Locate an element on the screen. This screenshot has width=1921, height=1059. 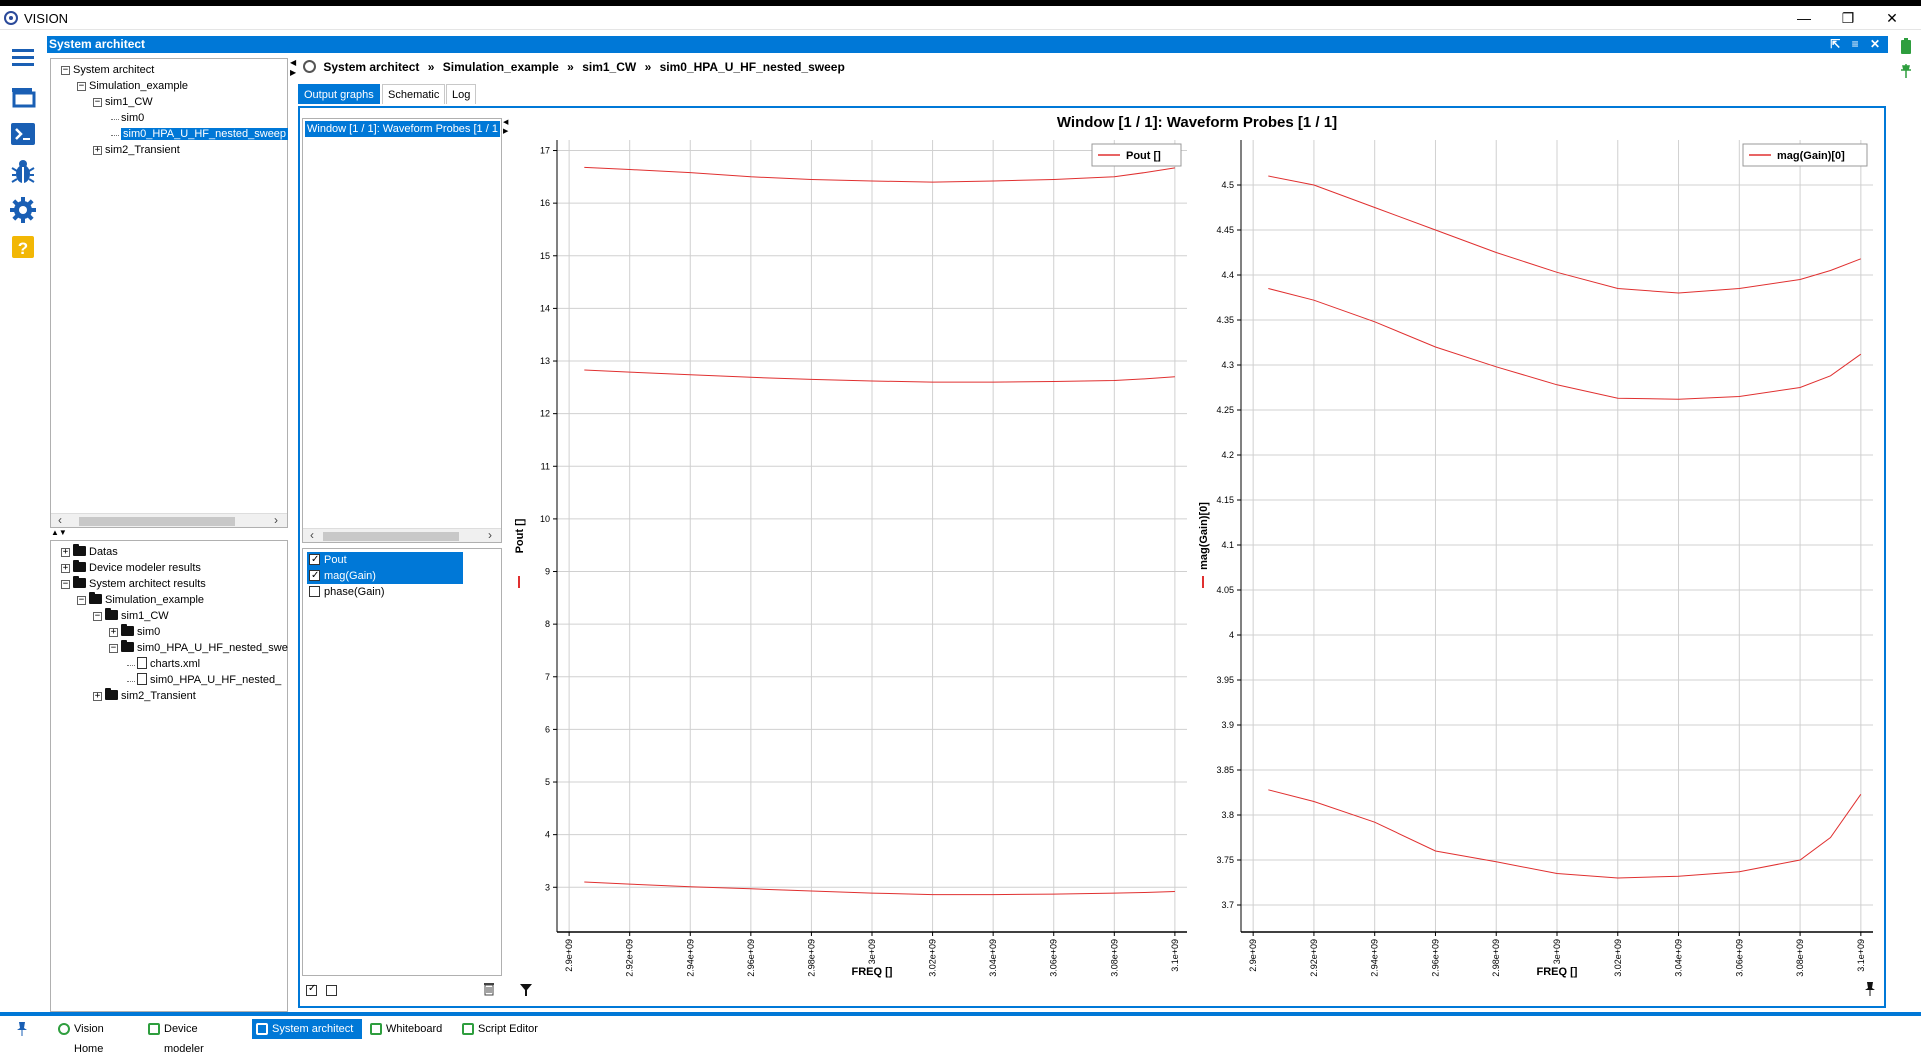
collapse-arrows: ◀ ▶ is located at coordinates (294, 70).